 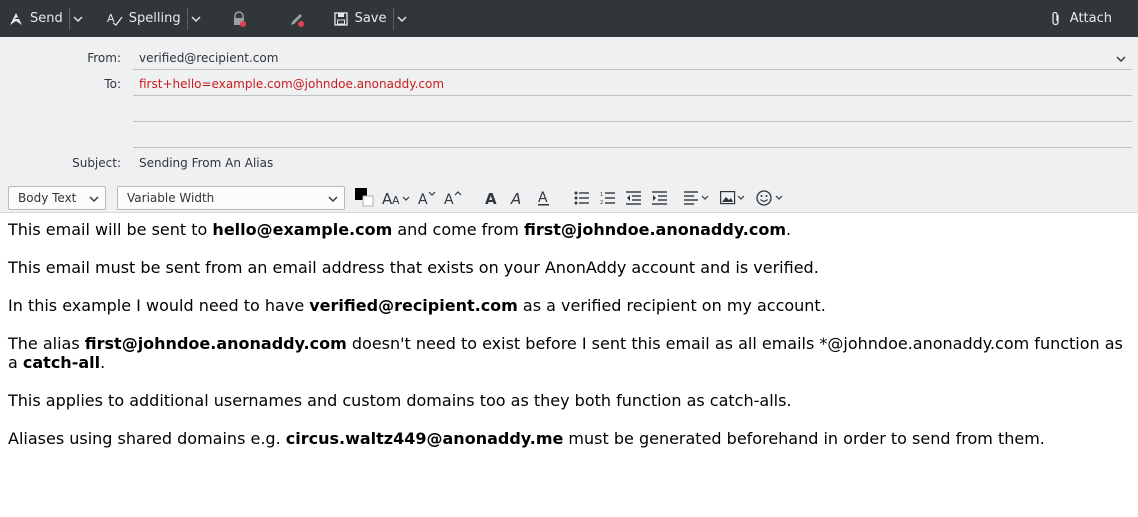 I want to click on indent-icon, so click(x=659, y=198).